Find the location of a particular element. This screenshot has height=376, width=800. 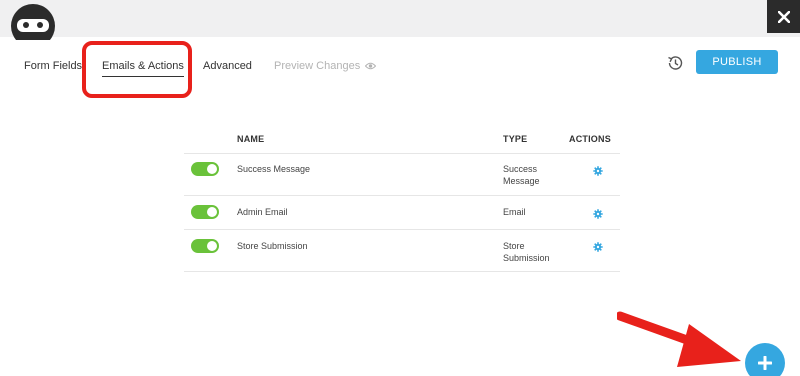

action-type-line: Message is located at coordinates (521, 181).